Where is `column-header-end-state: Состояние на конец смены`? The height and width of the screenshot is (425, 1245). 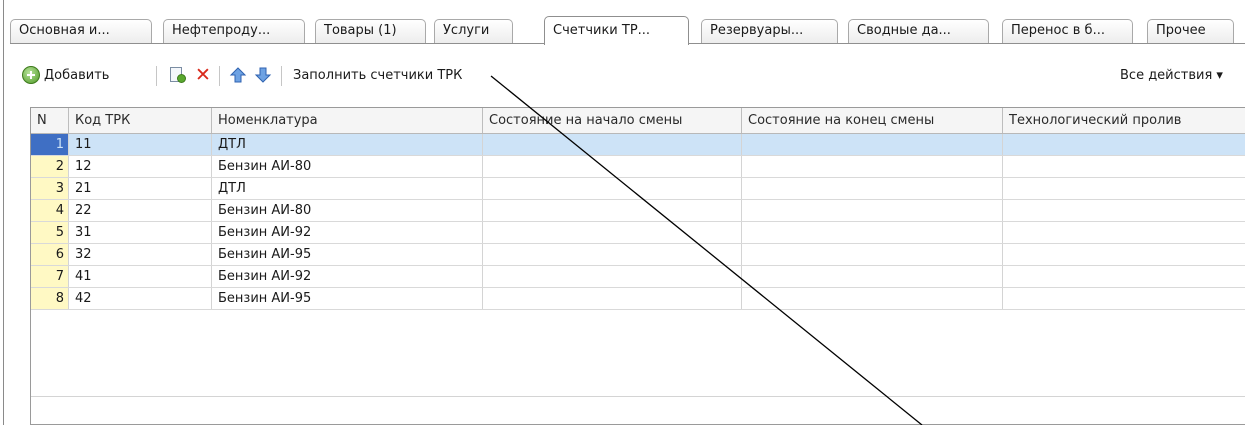
column-header-end-state: Состояние на конец смены is located at coordinates (872, 120).